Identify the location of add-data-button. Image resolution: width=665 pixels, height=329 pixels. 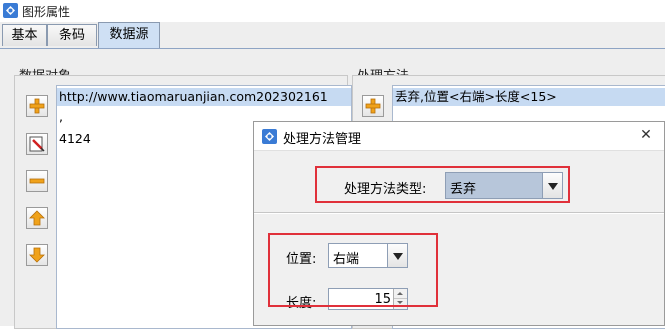
(37, 106).